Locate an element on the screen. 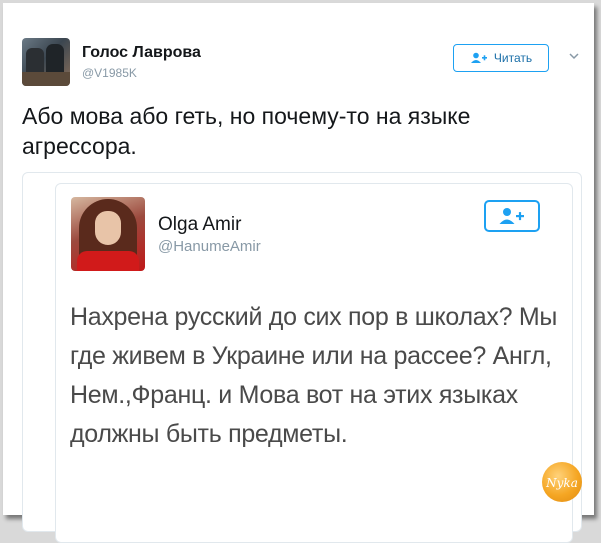 The width and height of the screenshot is (601, 543). follow-button: Читать is located at coordinates (501, 58).